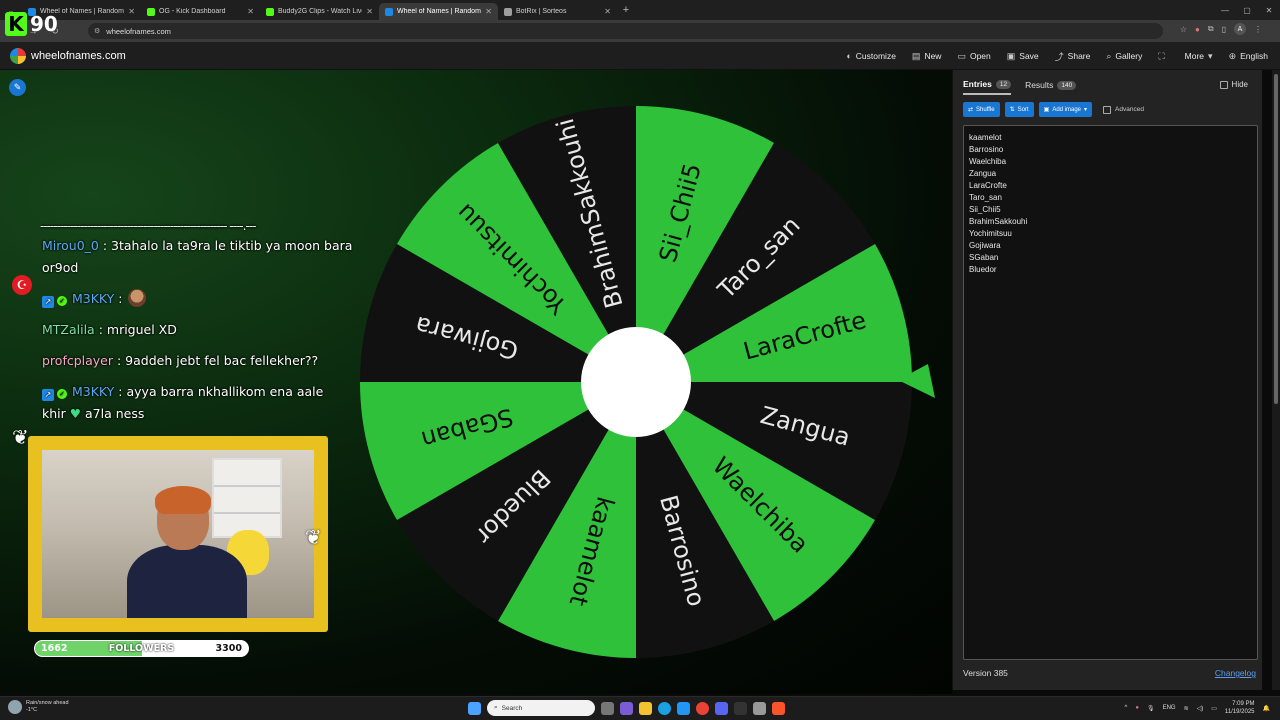 This screenshot has height=720, width=1280. I want to click on results-count-badge: 140, so click(1067, 85).